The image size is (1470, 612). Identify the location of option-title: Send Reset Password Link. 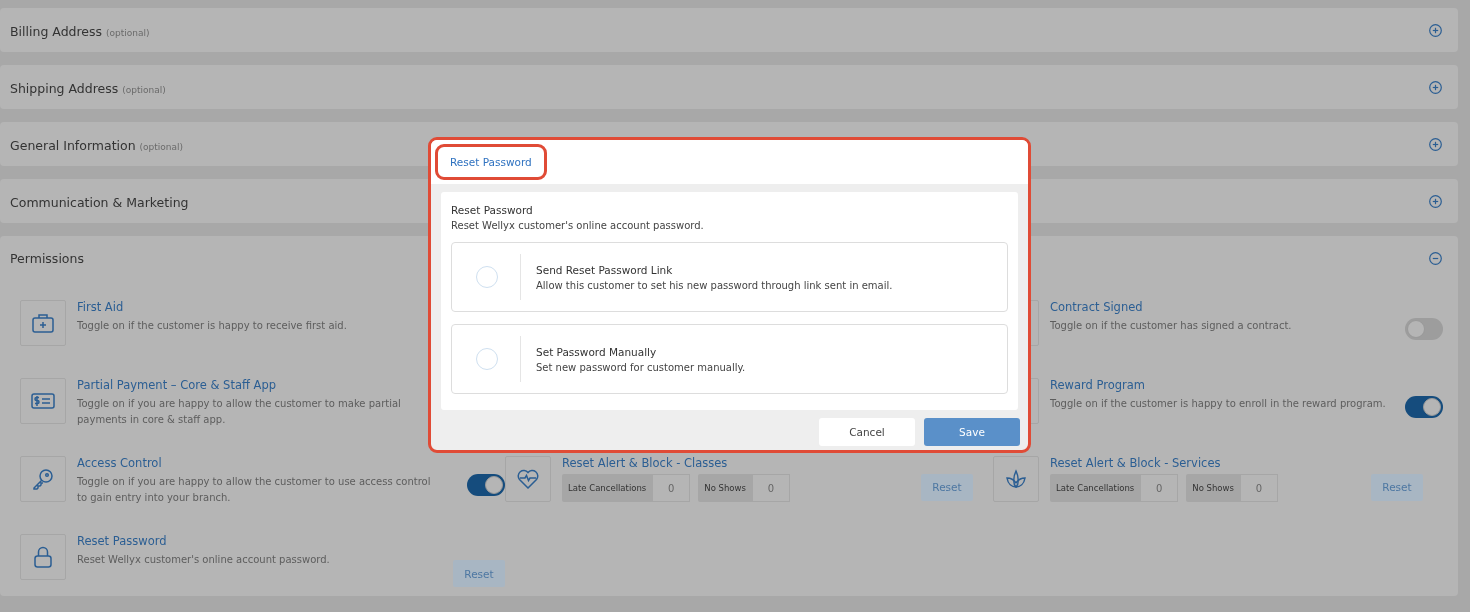
(605, 269).